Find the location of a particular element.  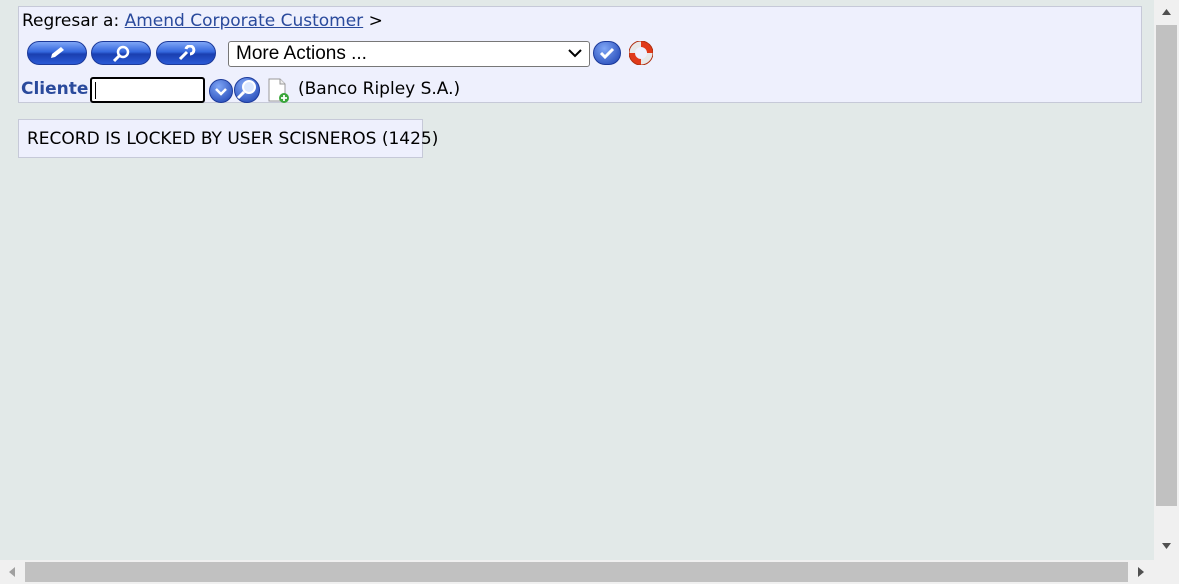

edit-button is located at coordinates (57, 53).